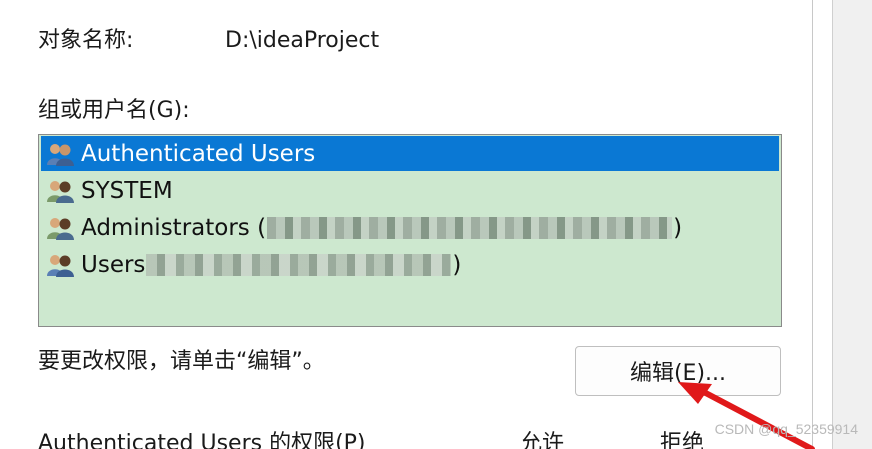 The image size is (872, 449). I want to click on object-name-label: 对象名称:, so click(86, 40).